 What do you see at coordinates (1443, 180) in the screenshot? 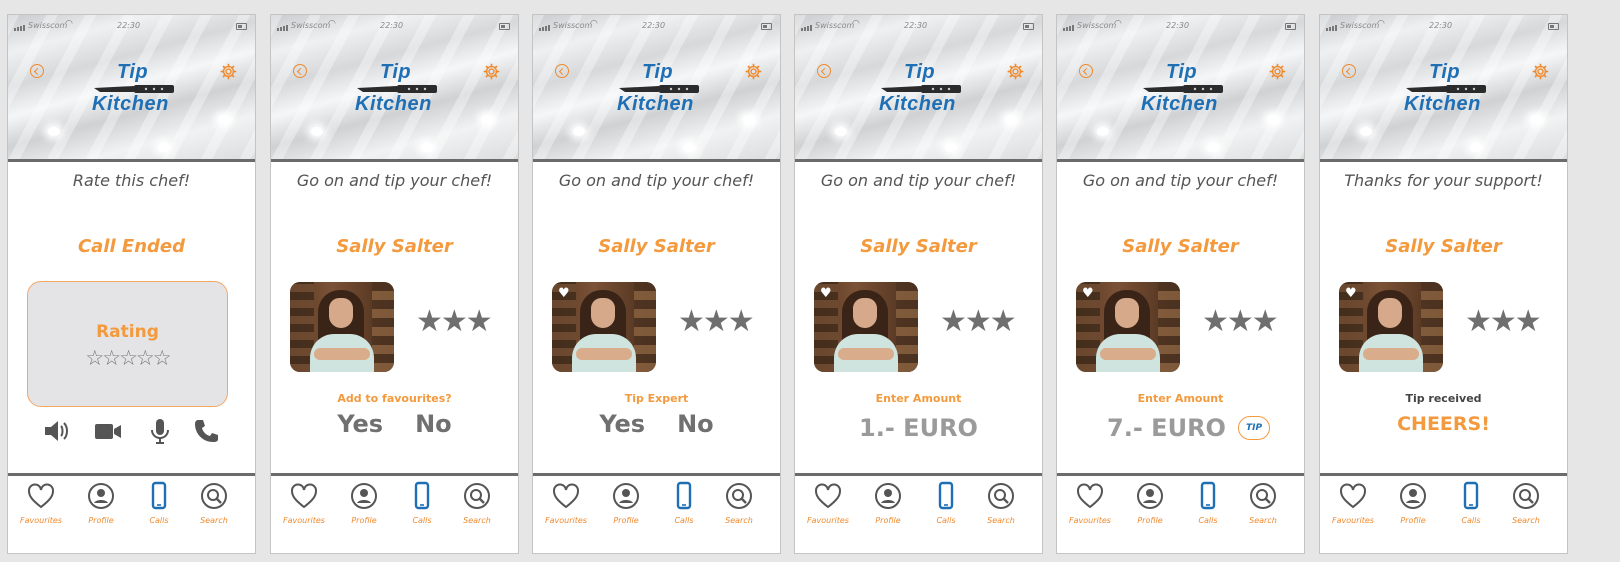
I see `screen-headline: Thanks for your support!` at bounding box center [1443, 180].